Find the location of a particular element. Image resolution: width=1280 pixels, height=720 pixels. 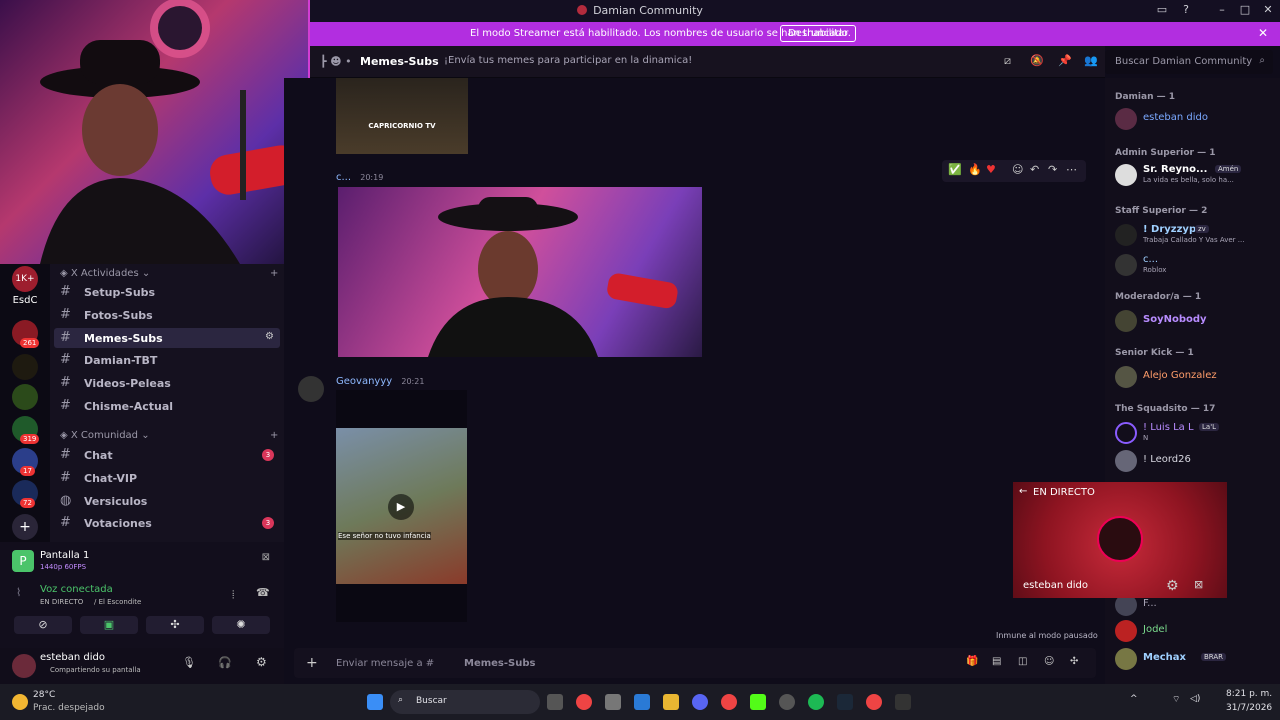

clock-time: 8:21 p. m. is located at coordinates (1249, 694).